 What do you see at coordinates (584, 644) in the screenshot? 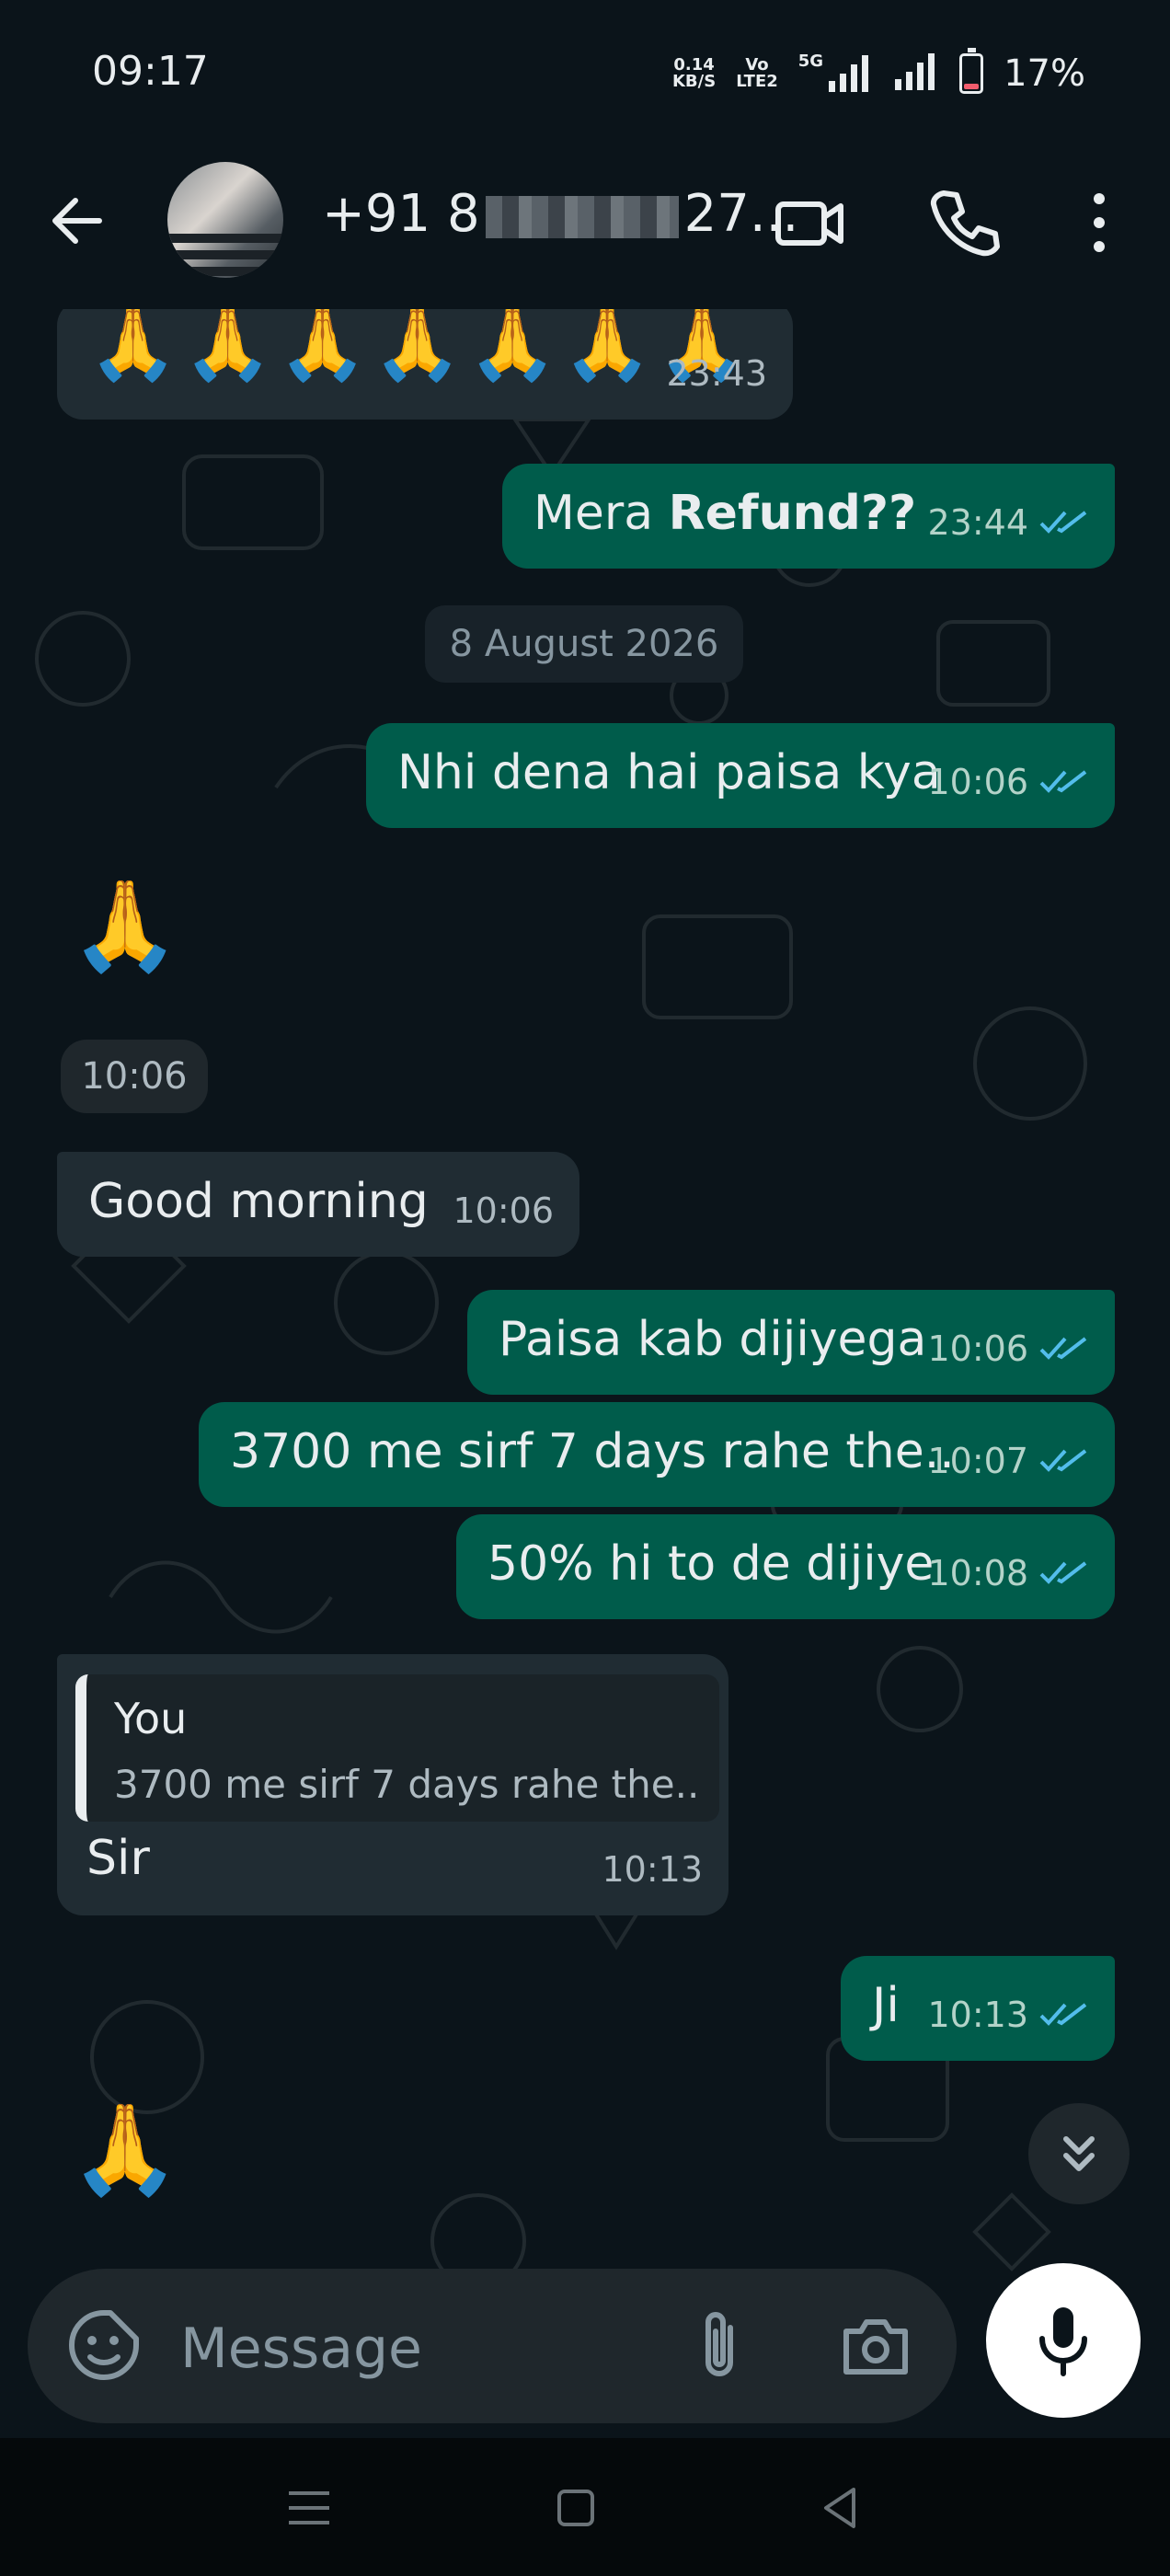
I see `date-separator: 8 August 2026` at bounding box center [584, 644].